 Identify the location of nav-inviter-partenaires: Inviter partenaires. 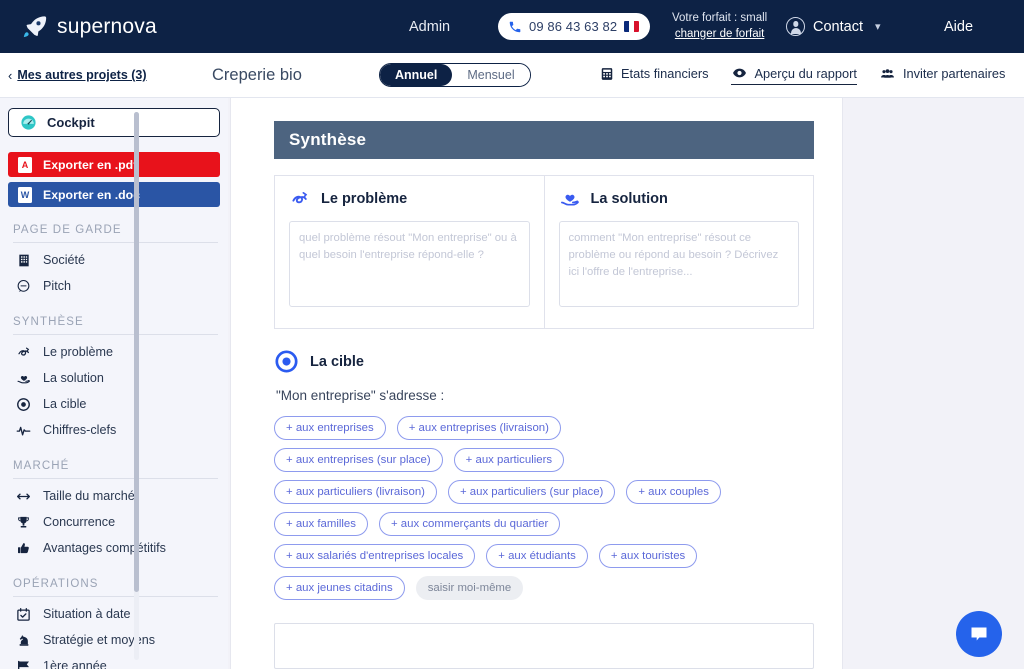
(942, 75).